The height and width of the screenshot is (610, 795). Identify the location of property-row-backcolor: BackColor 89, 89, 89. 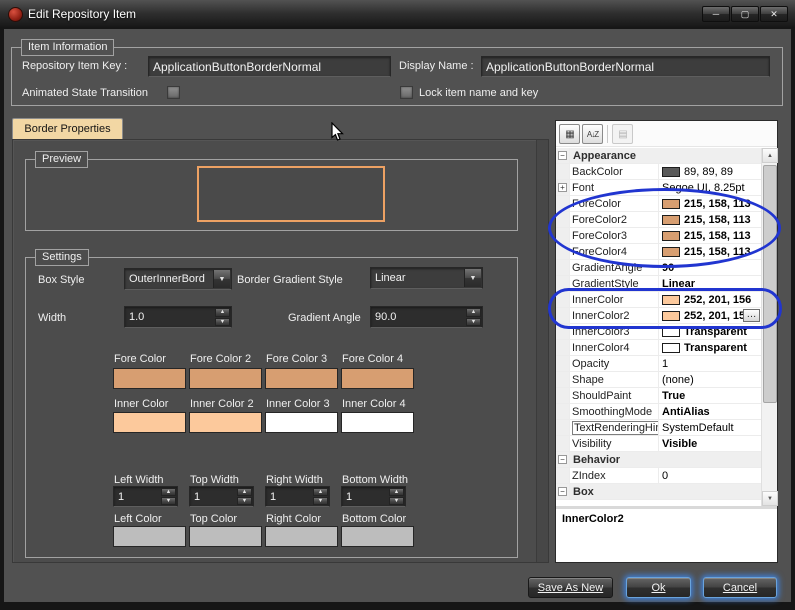
(658, 172).